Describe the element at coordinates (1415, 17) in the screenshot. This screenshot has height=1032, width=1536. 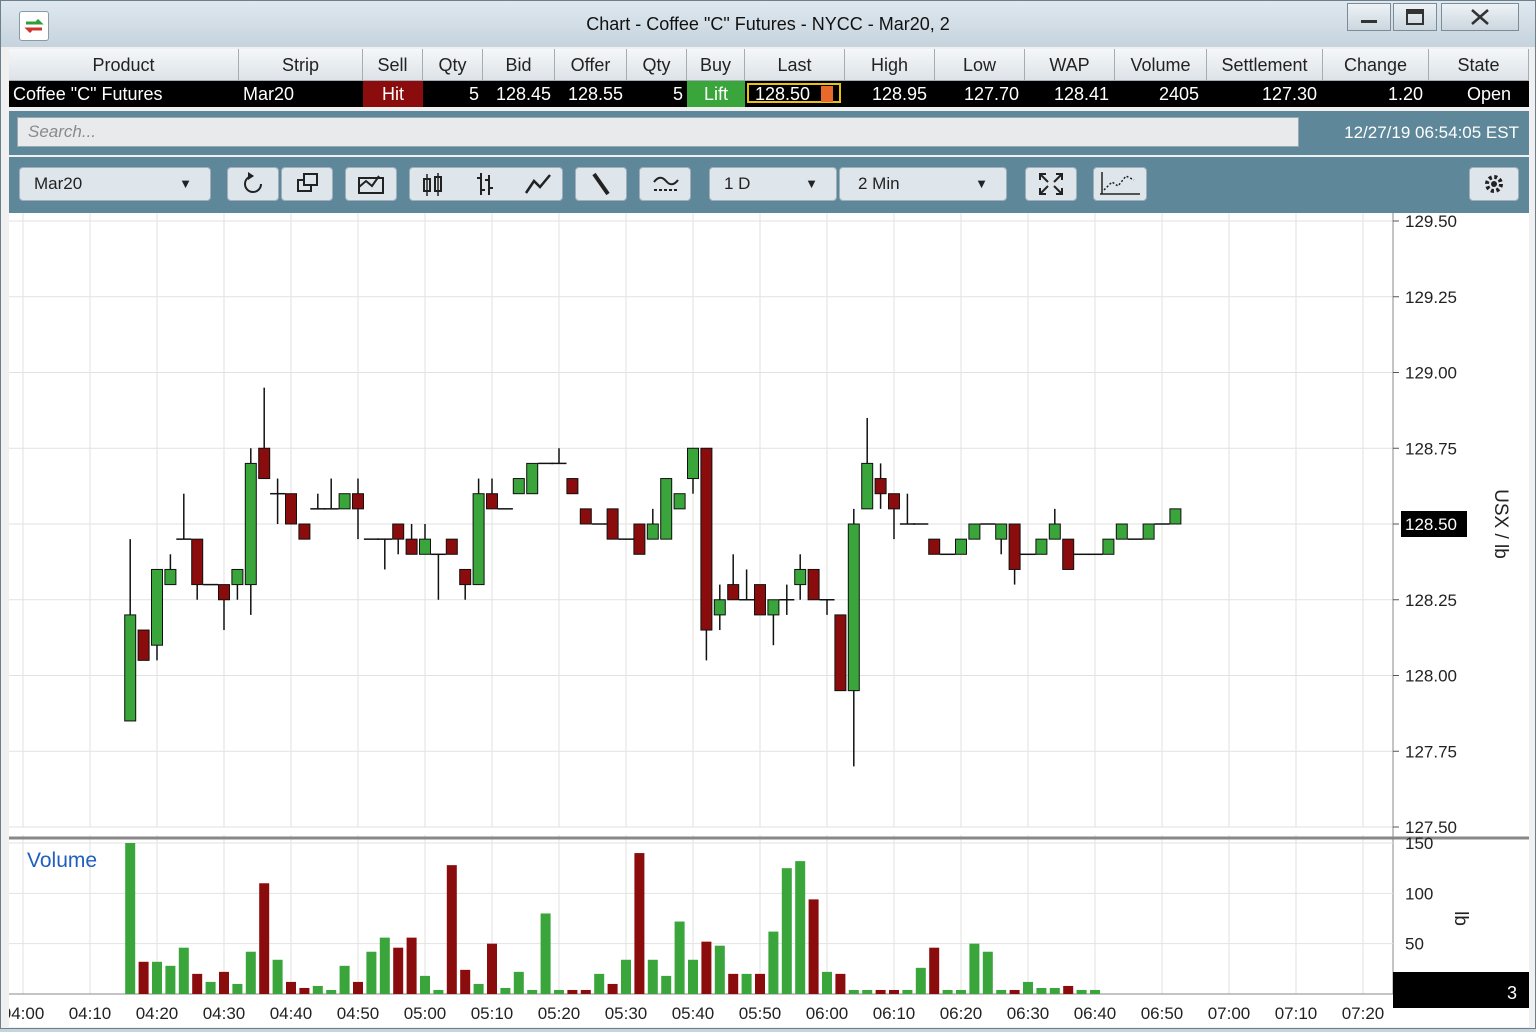
I see `maximize-button` at that location.